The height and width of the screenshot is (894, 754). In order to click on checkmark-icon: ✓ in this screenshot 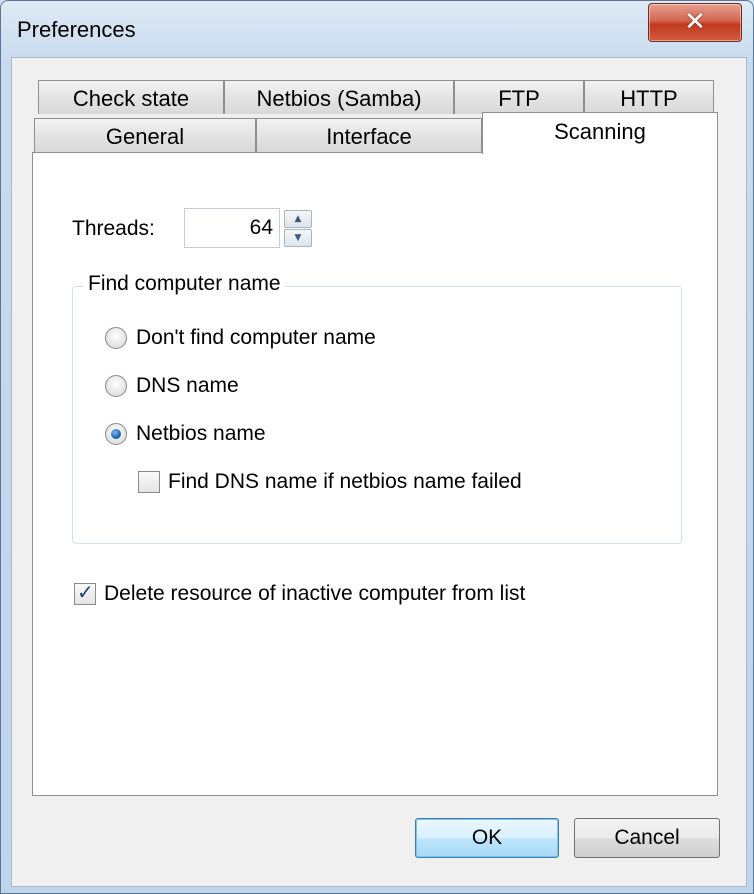, I will do `click(85, 592)`.